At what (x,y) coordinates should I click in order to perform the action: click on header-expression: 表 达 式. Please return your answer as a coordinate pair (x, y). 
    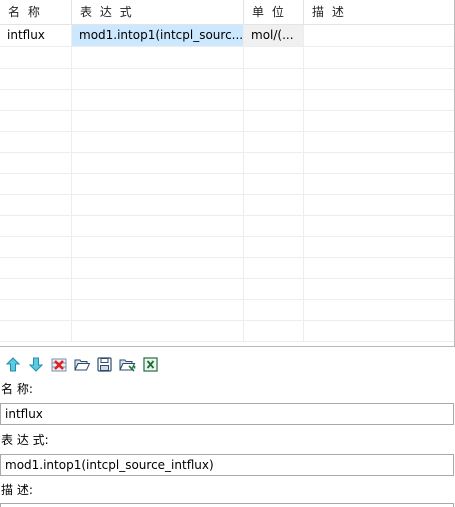
    Looking at the image, I should click on (158, 12).